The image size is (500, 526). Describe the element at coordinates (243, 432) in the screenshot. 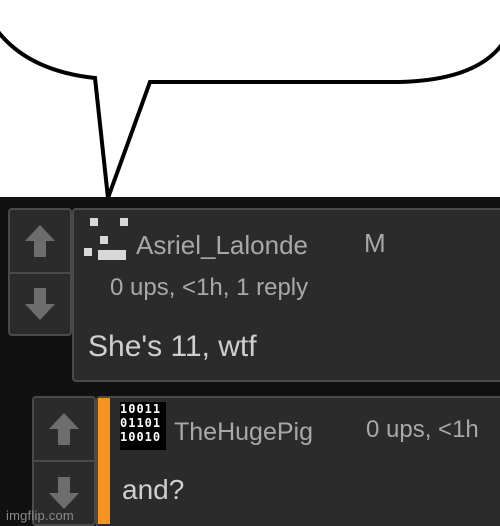

I see `comment-username: TheHugePig` at that location.